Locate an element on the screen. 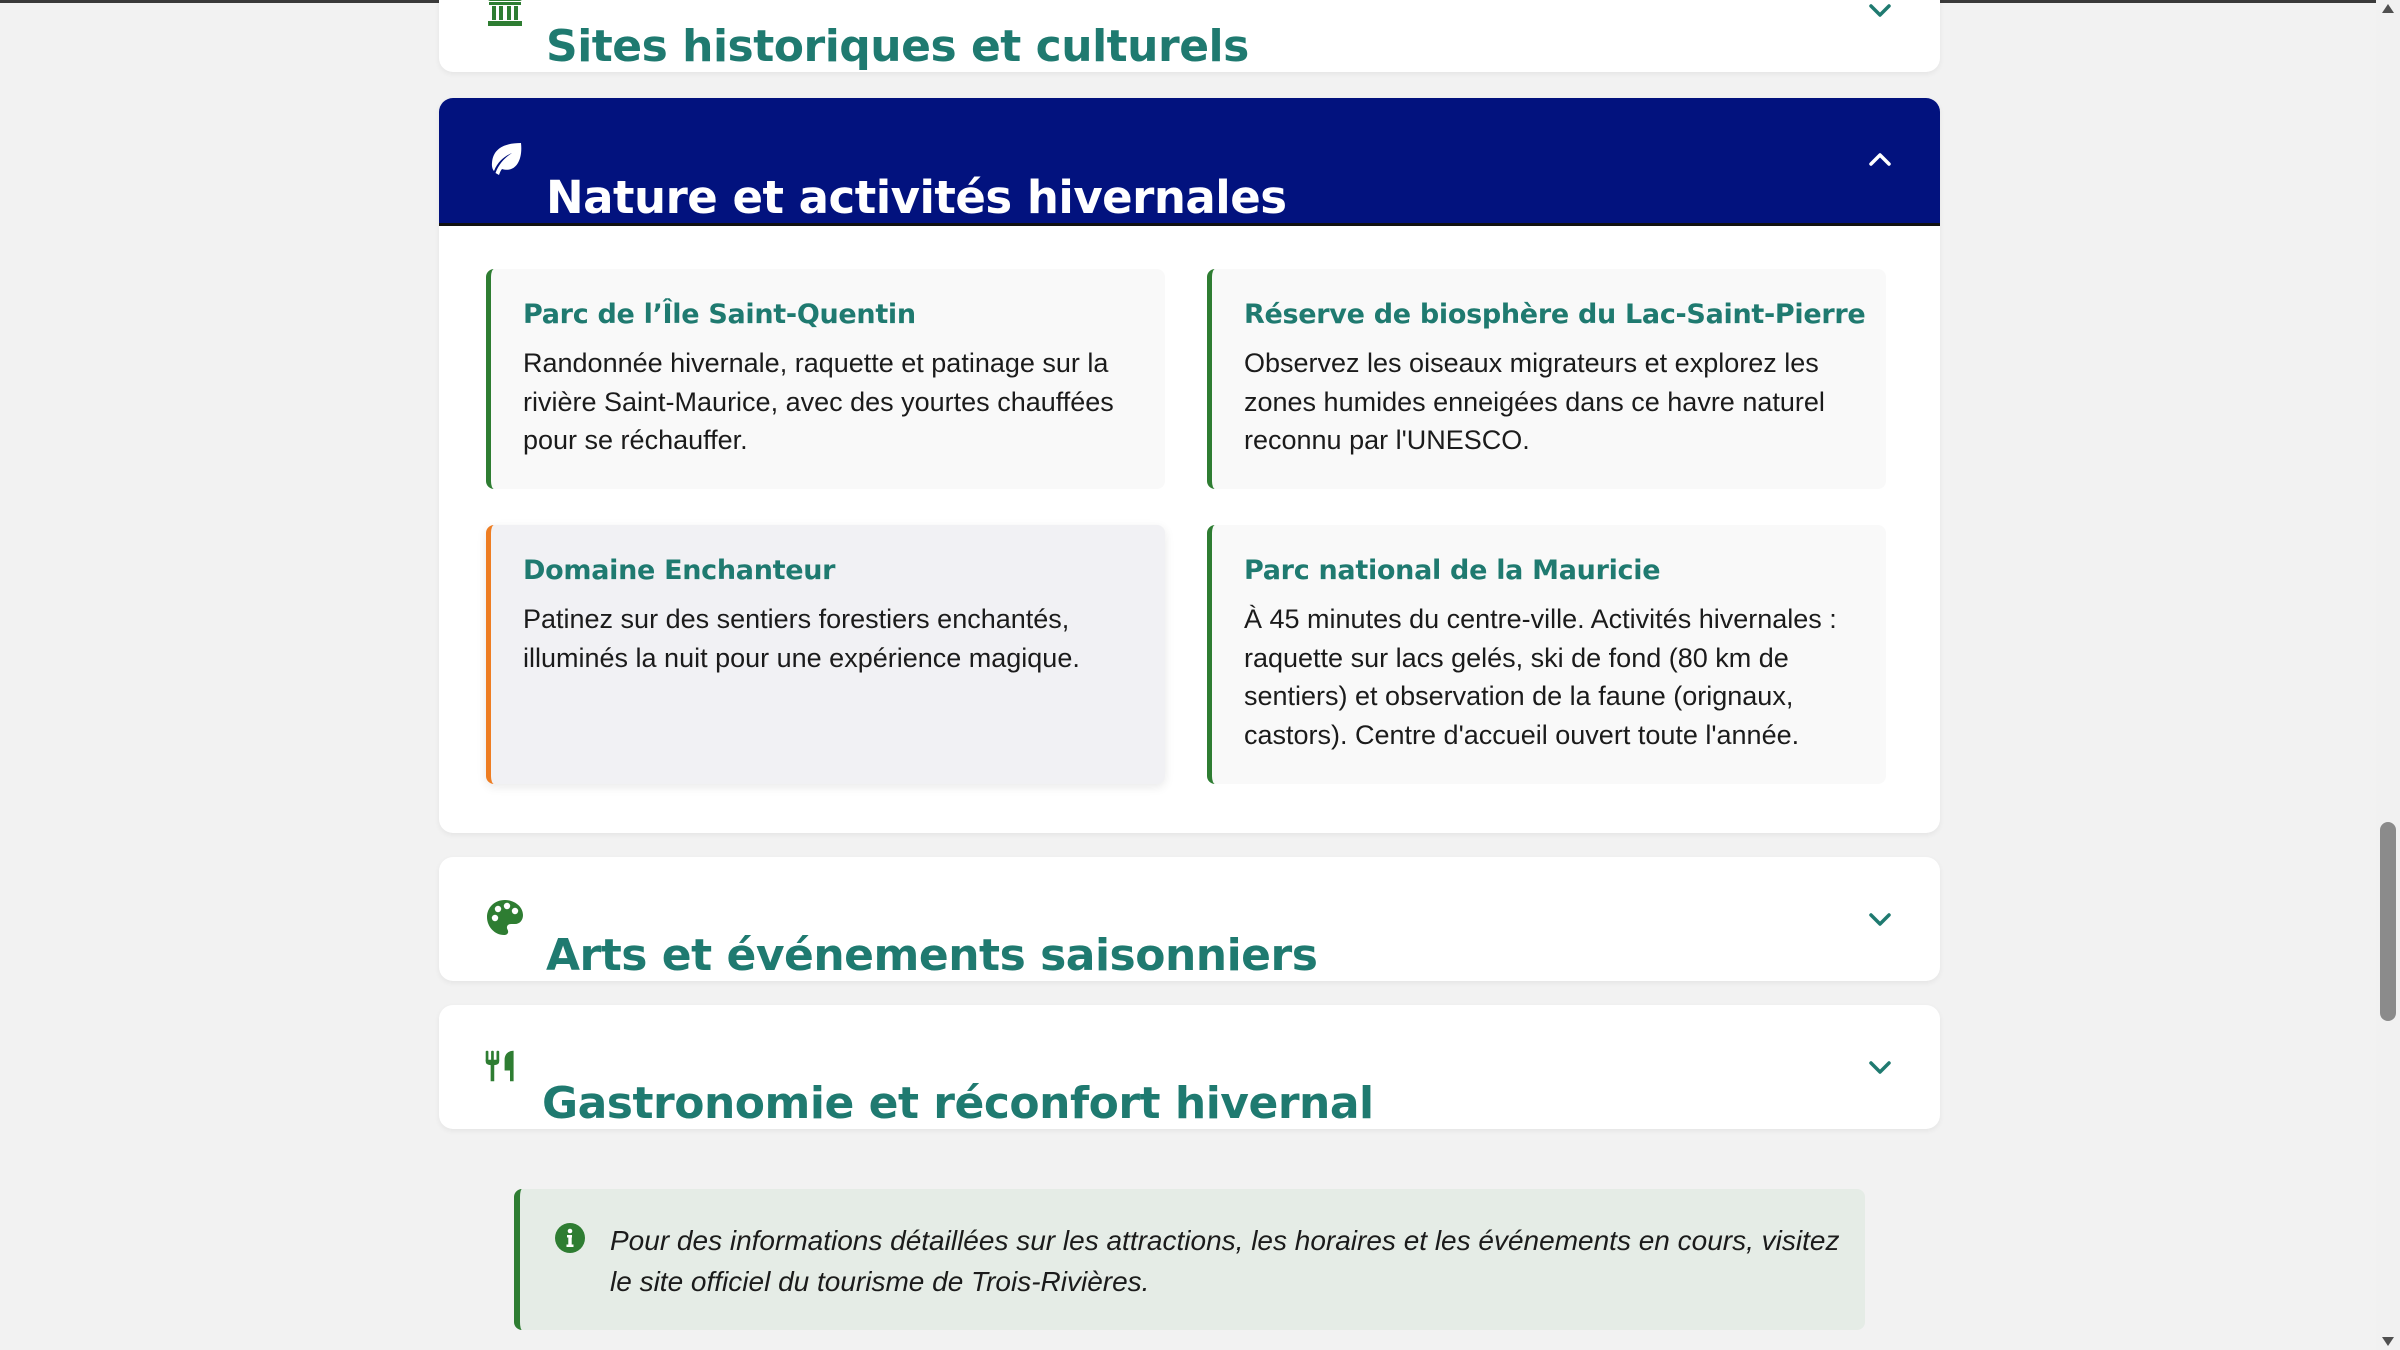 Image resolution: width=2400 pixels, height=1350 pixels. accordion-arts-evenements: Arts et événements saisonniers is located at coordinates (1189, 919).